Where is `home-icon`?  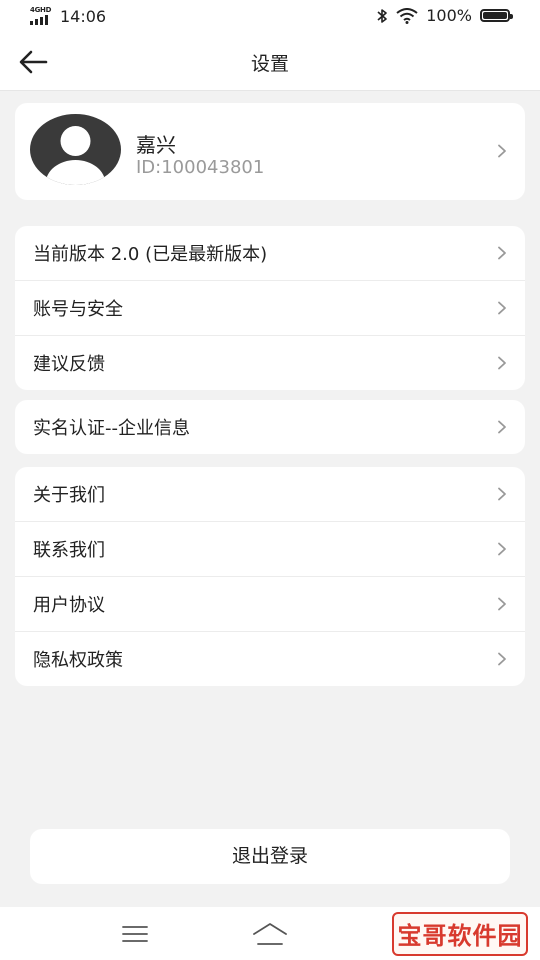
home-icon is located at coordinates (270, 934).